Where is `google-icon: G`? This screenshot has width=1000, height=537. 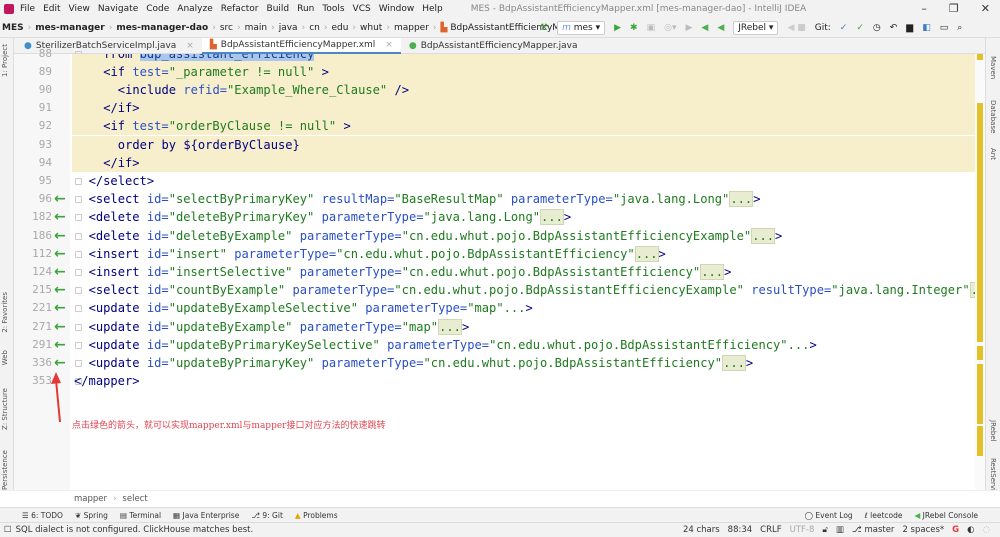
google-icon: G is located at coordinates (955, 530).